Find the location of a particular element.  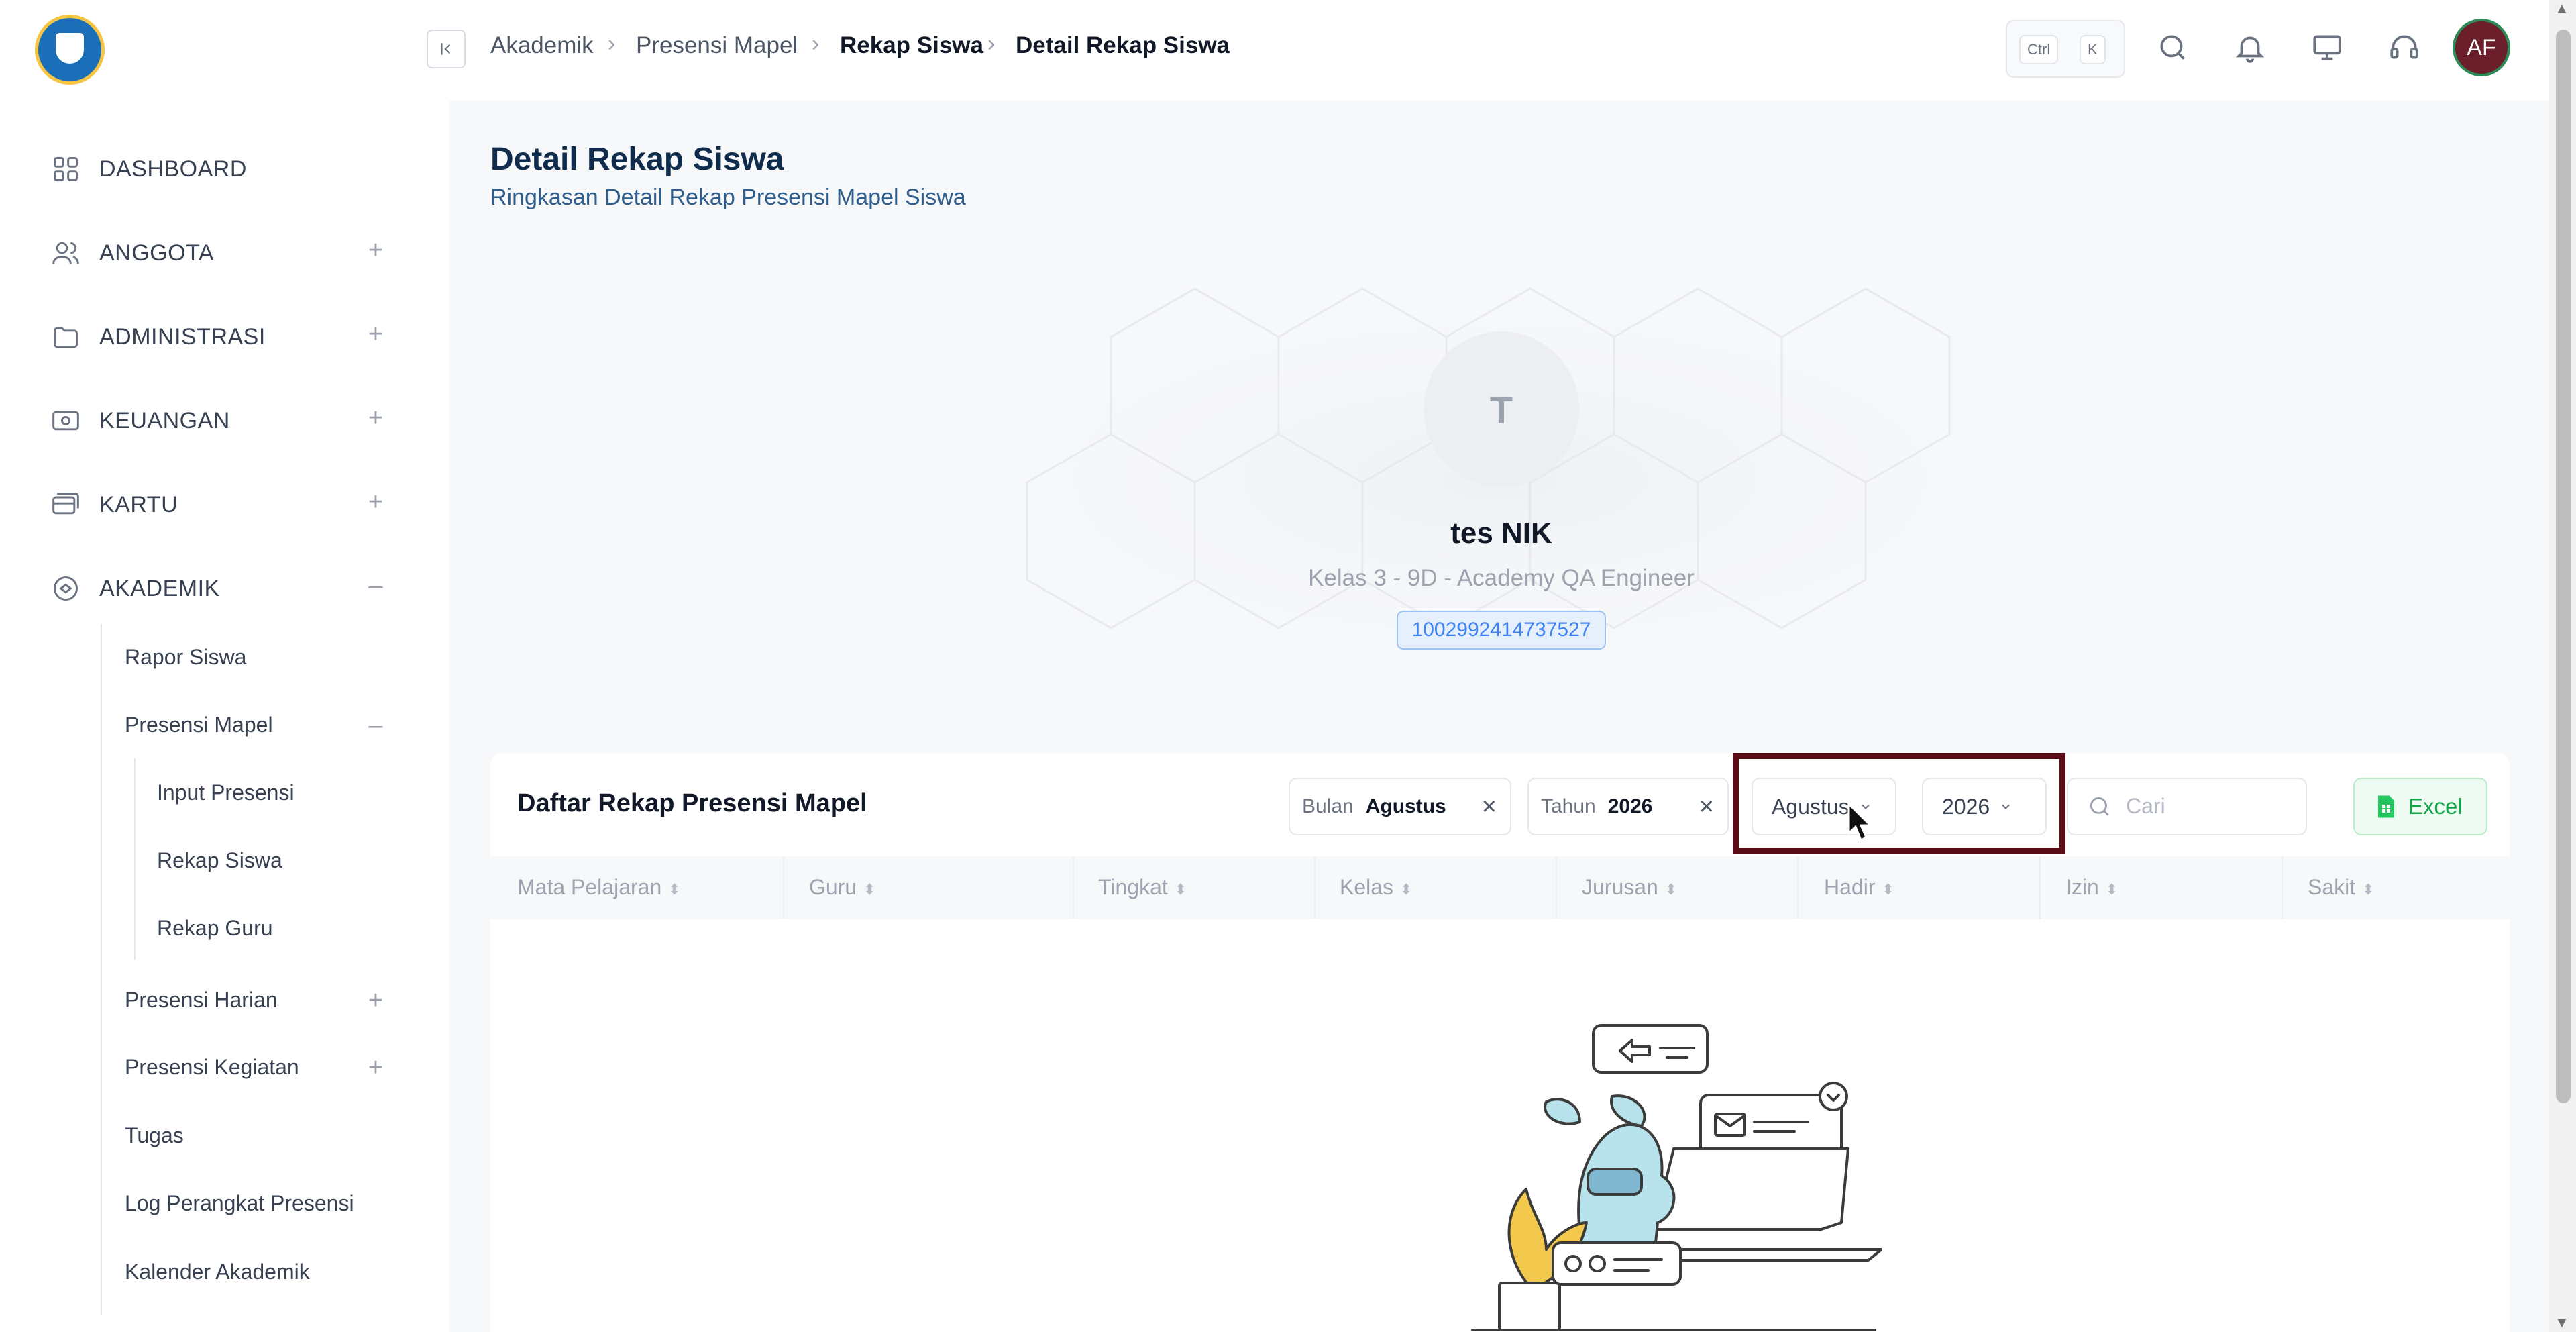

sidebar-item-label: ANGGOTA is located at coordinates (156, 253).